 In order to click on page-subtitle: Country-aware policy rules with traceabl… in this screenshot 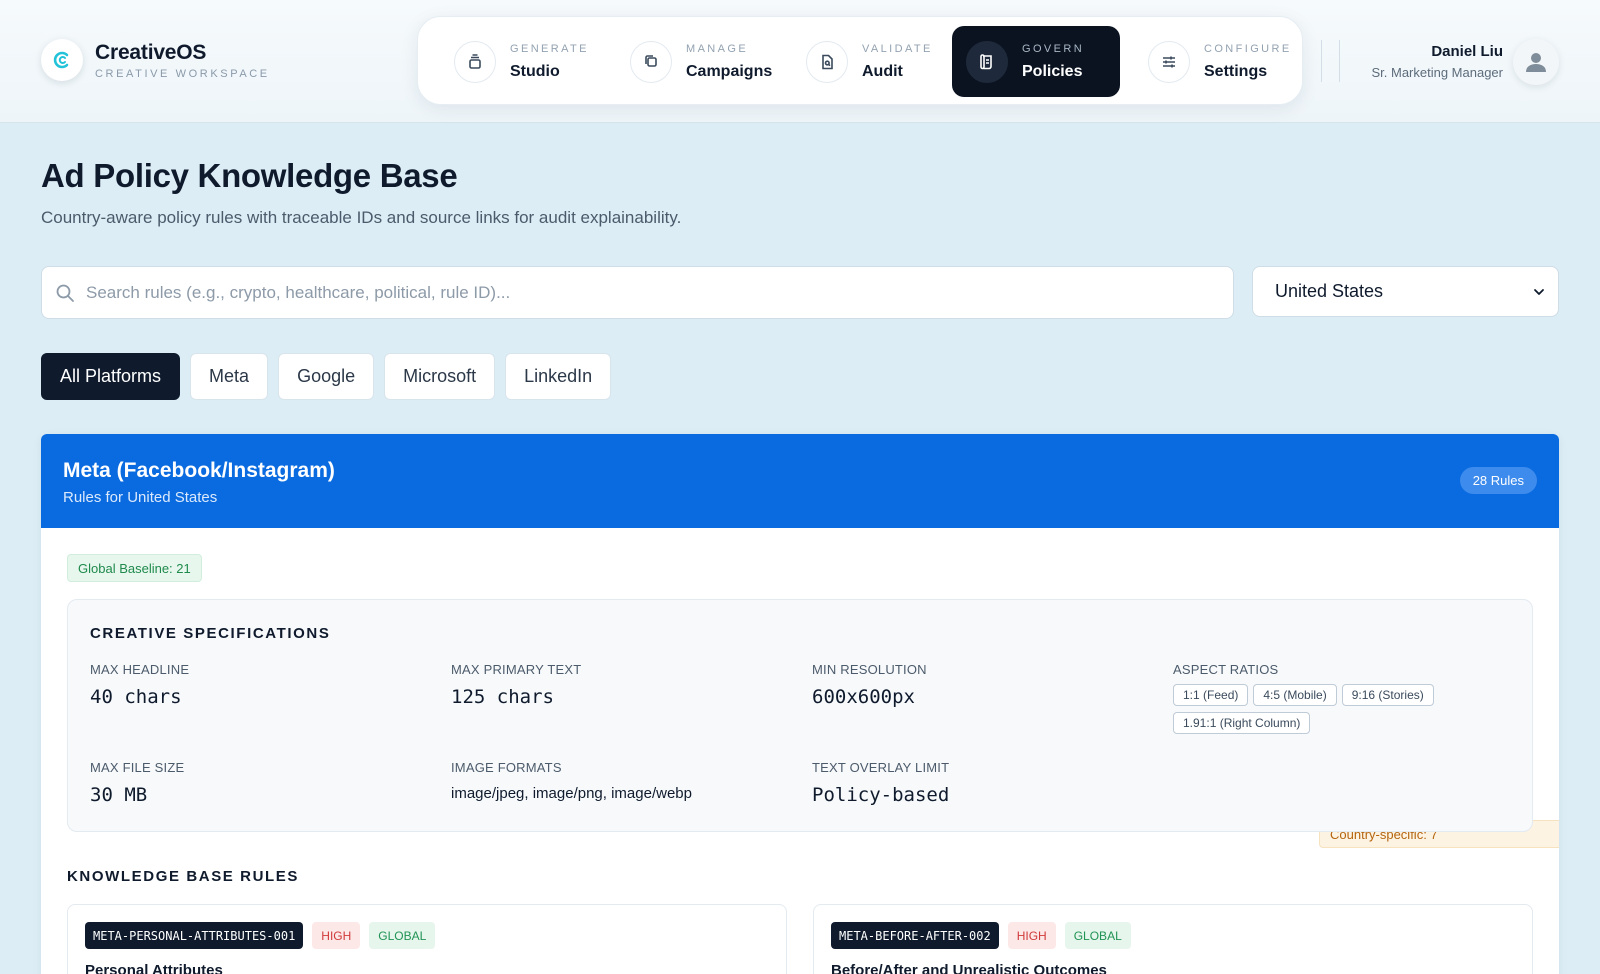, I will do `click(361, 217)`.